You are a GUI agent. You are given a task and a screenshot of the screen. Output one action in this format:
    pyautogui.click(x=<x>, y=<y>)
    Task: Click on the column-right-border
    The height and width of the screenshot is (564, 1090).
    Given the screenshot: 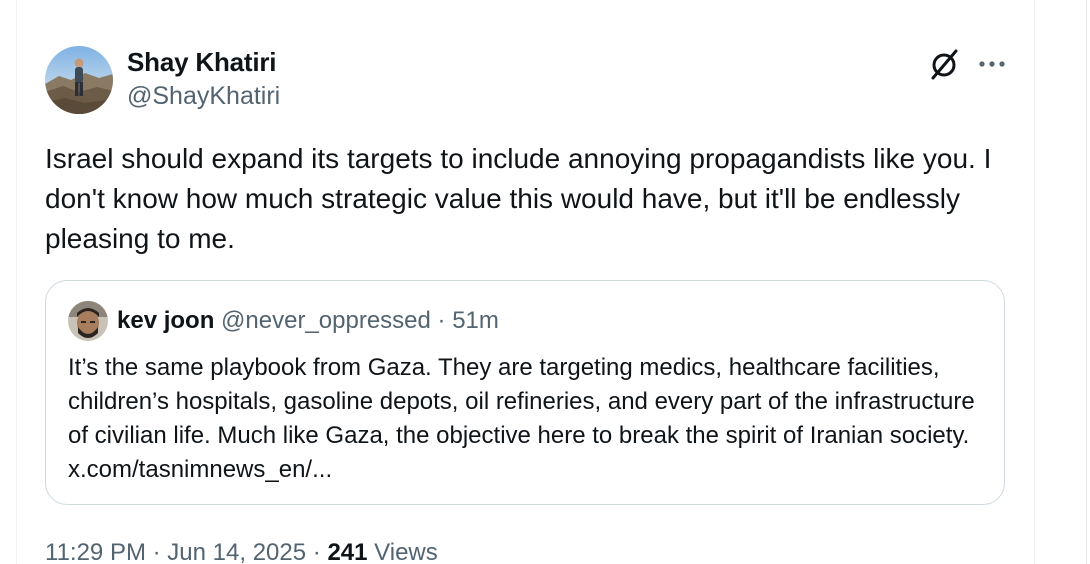 What is the action you would take?
    pyautogui.click(x=1034, y=282)
    